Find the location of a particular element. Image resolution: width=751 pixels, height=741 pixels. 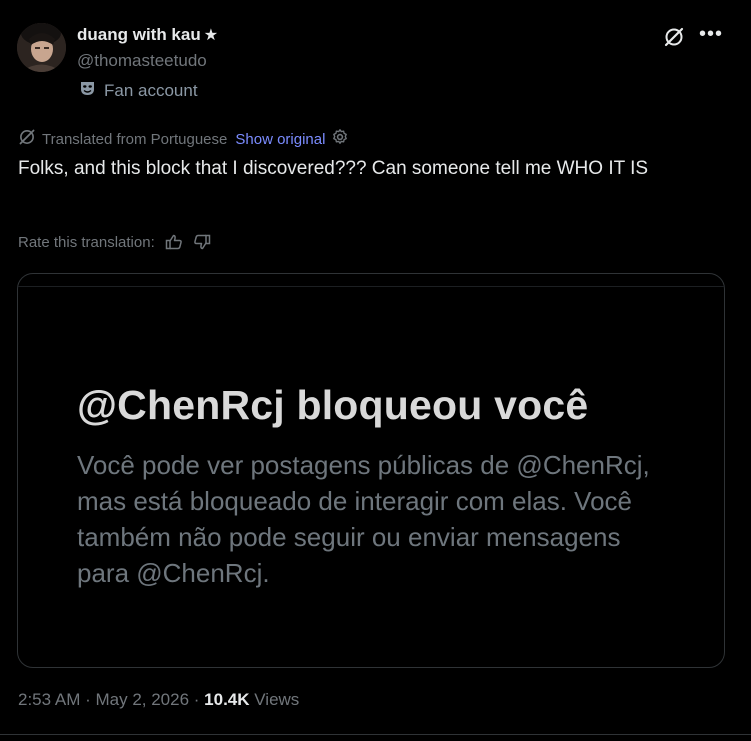

fan-account-label: Fan account is located at coordinates (138, 91).